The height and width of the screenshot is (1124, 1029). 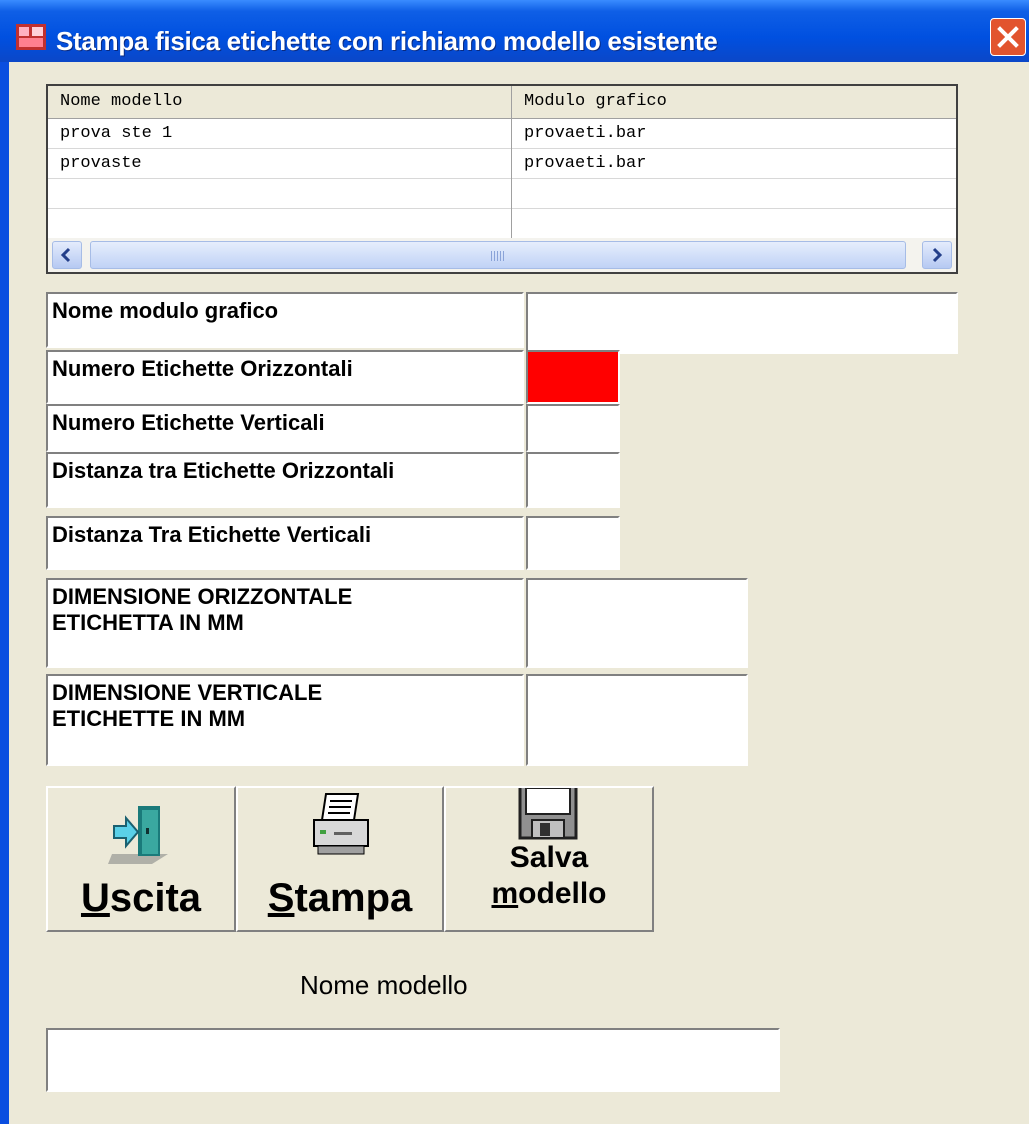 What do you see at coordinates (413, 1060) in the screenshot?
I see `nome-modello-input` at bounding box center [413, 1060].